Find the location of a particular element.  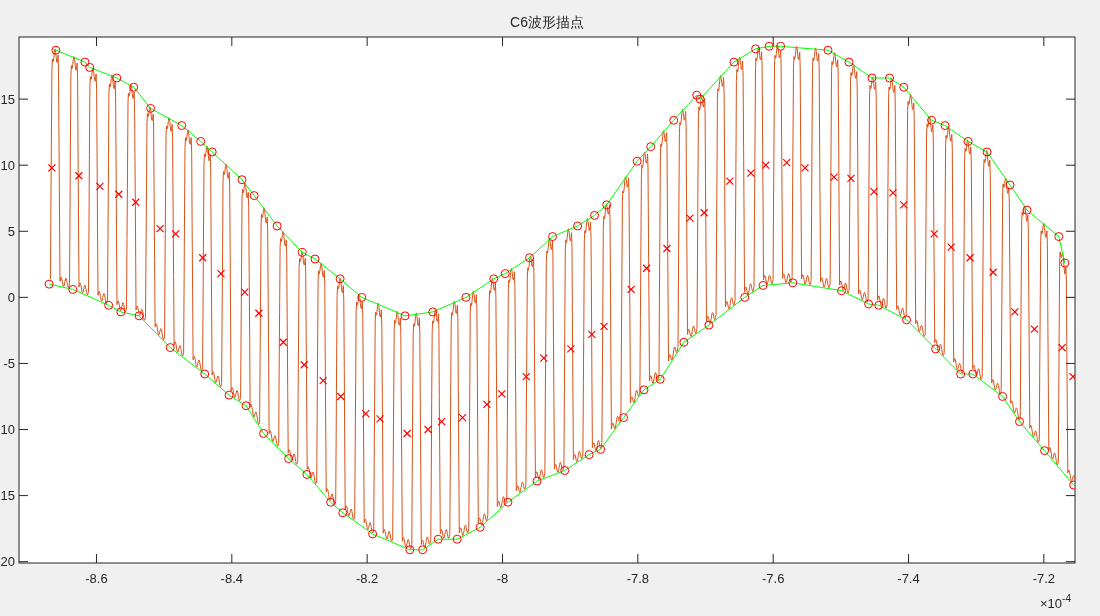

y-tick-label: 20 is located at coordinates (7, 562).